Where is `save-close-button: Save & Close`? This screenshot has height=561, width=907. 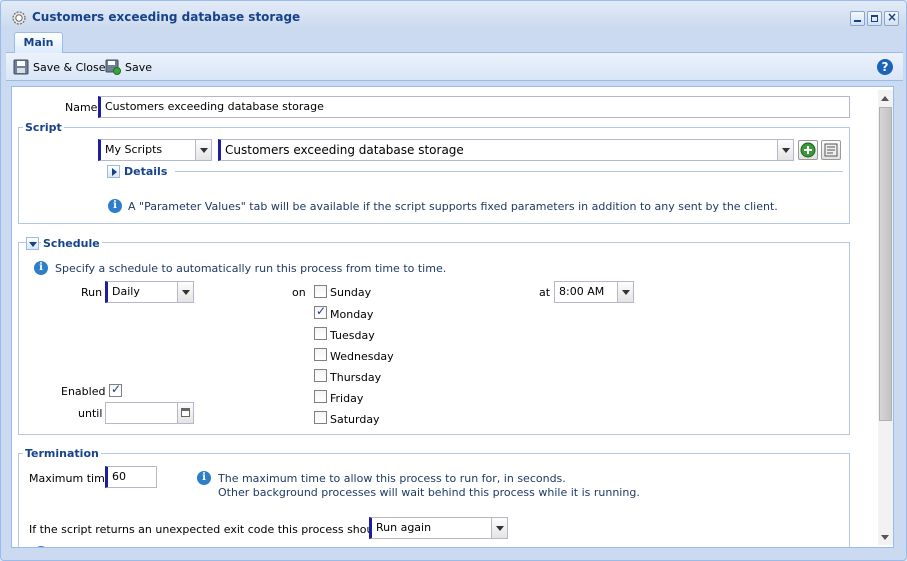
save-close-button: Save & Close is located at coordinates (59, 67).